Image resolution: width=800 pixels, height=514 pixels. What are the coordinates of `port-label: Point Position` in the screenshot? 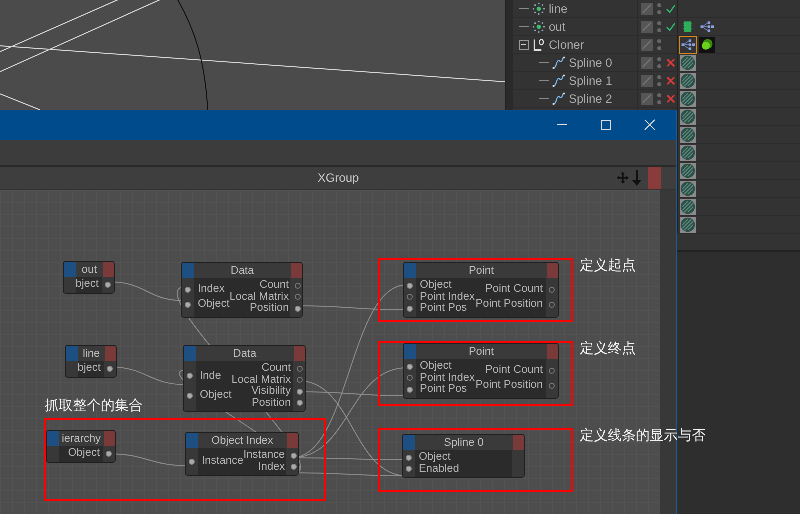 It's located at (509, 304).